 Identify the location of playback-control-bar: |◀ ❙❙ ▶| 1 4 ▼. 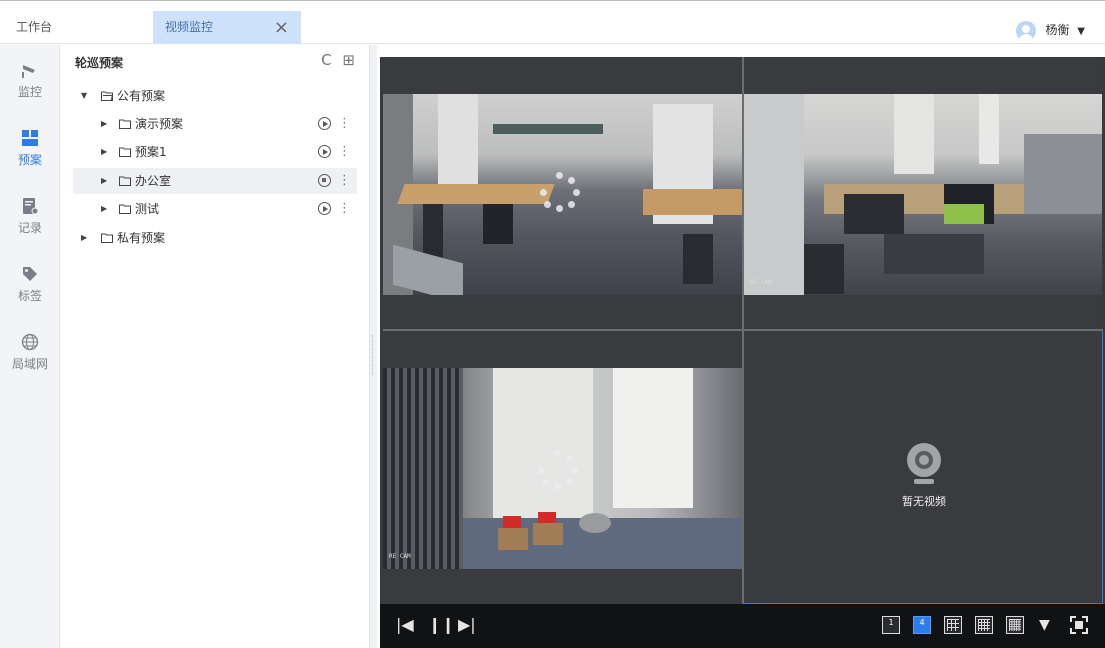
(742, 626).